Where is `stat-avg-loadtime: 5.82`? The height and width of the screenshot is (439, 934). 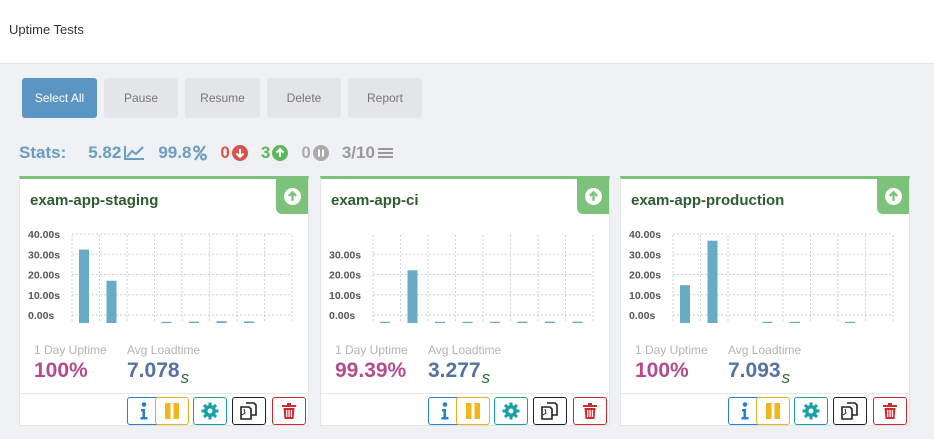 stat-avg-loadtime: 5.82 is located at coordinates (116, 153).